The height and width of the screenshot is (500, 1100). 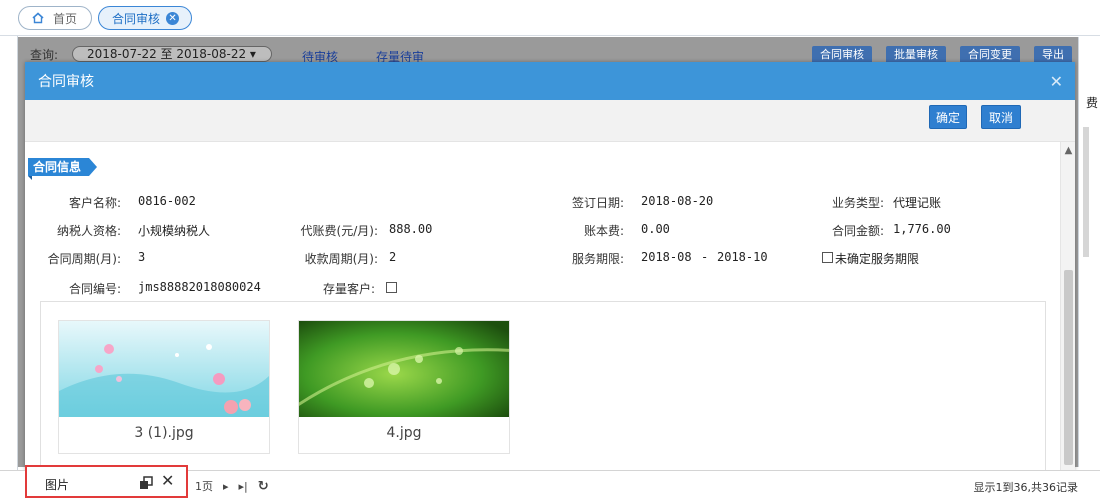 I want to click on service-term-end: 2018-10, so click(x=742, y=257).